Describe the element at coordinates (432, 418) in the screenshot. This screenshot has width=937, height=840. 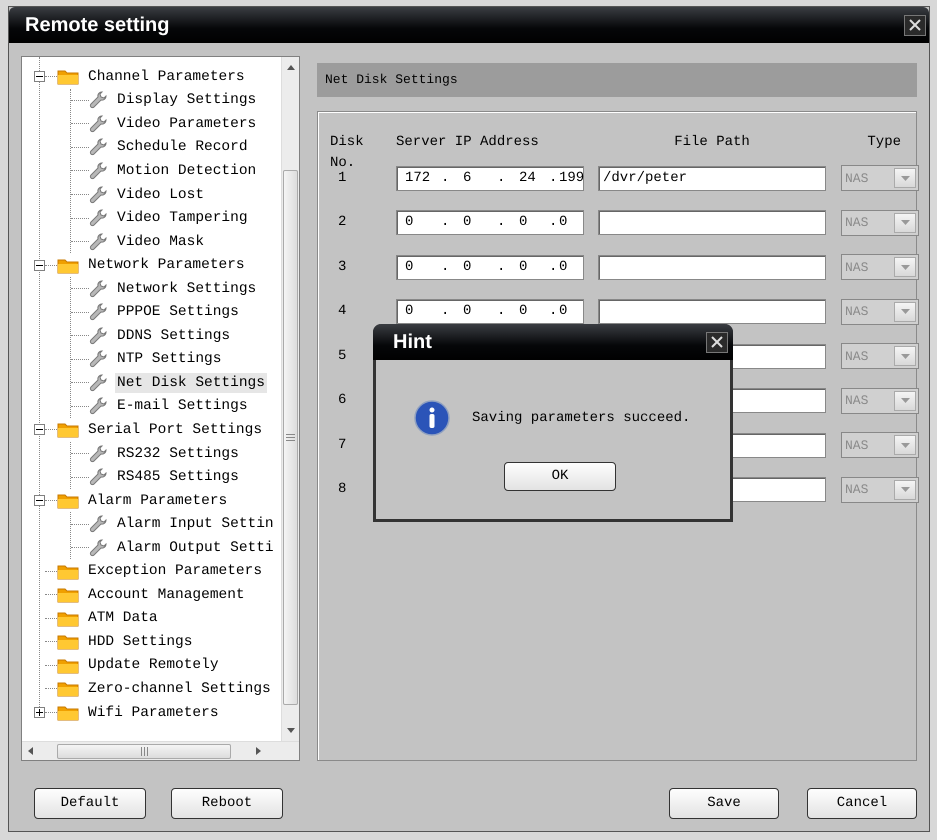
I see `info-icon` at that location.